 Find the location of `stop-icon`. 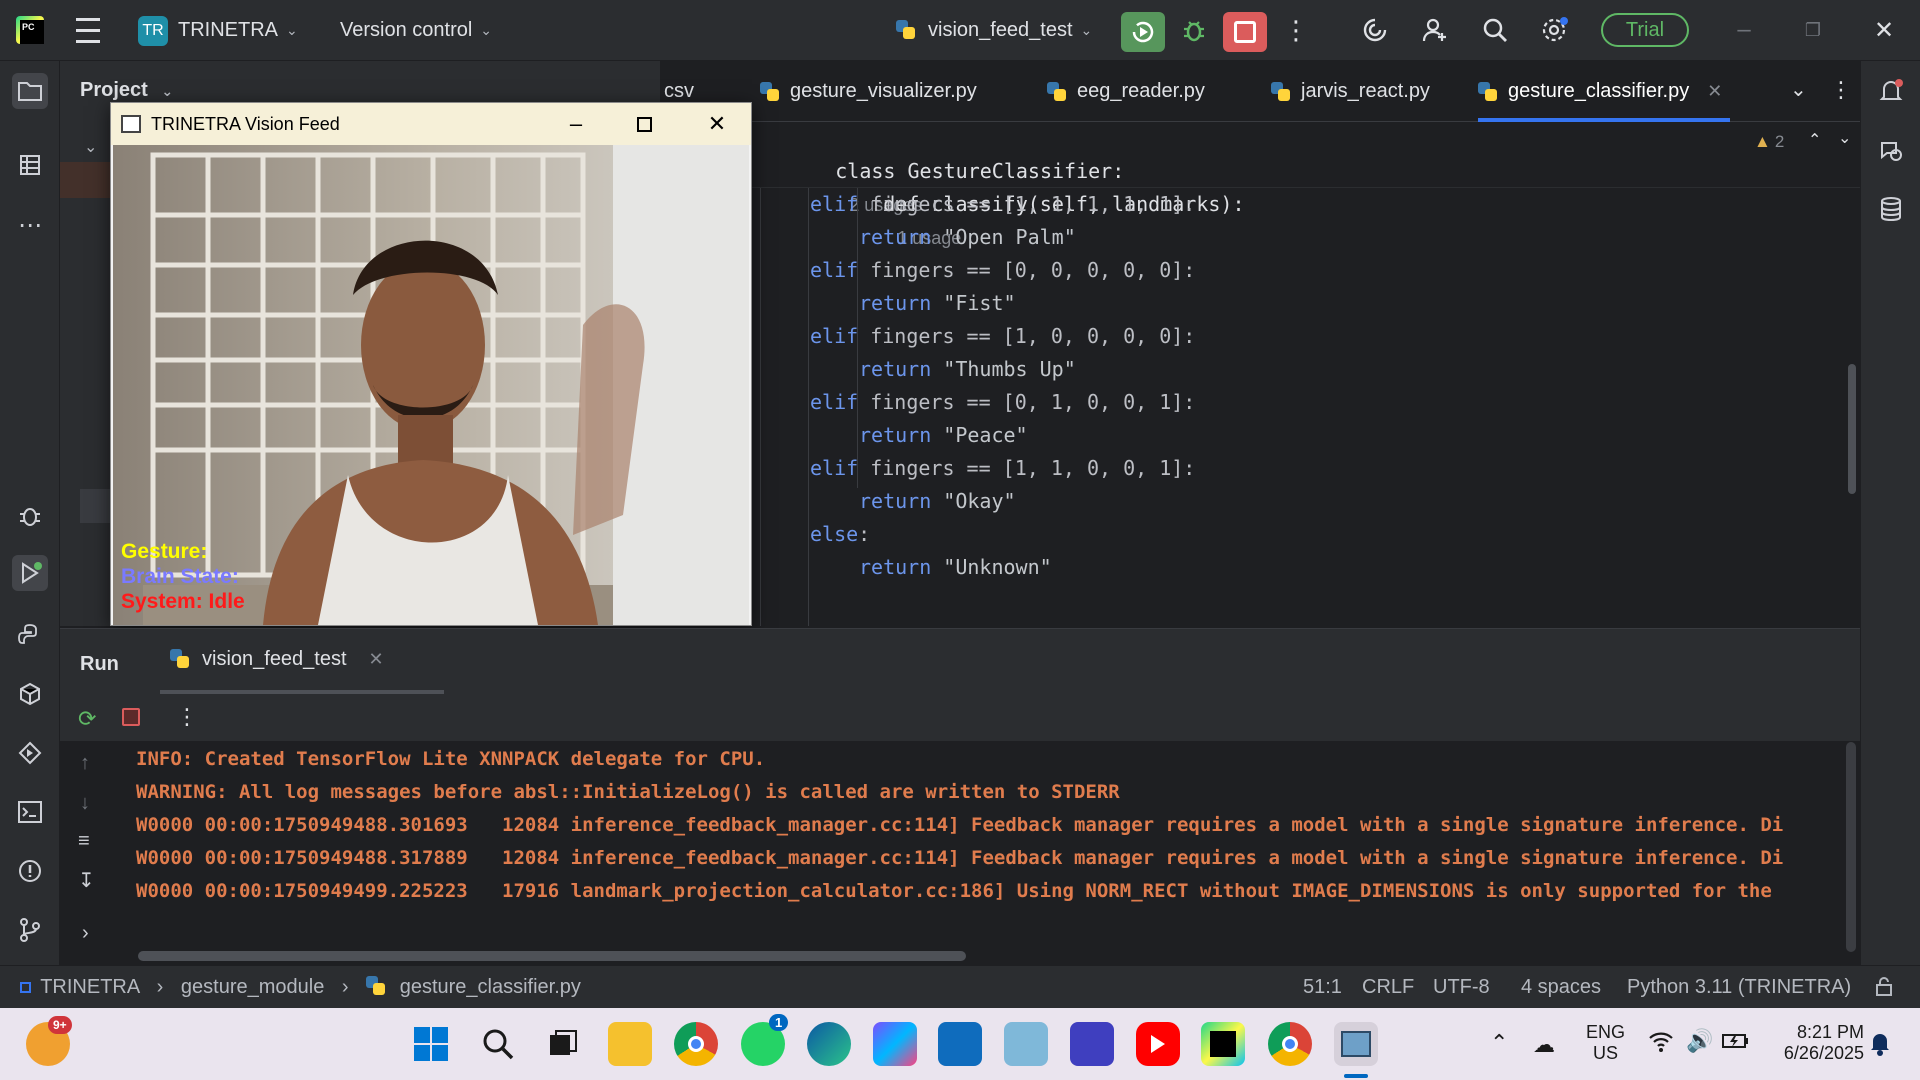

stop-icon is located at coordinates (131, 717).